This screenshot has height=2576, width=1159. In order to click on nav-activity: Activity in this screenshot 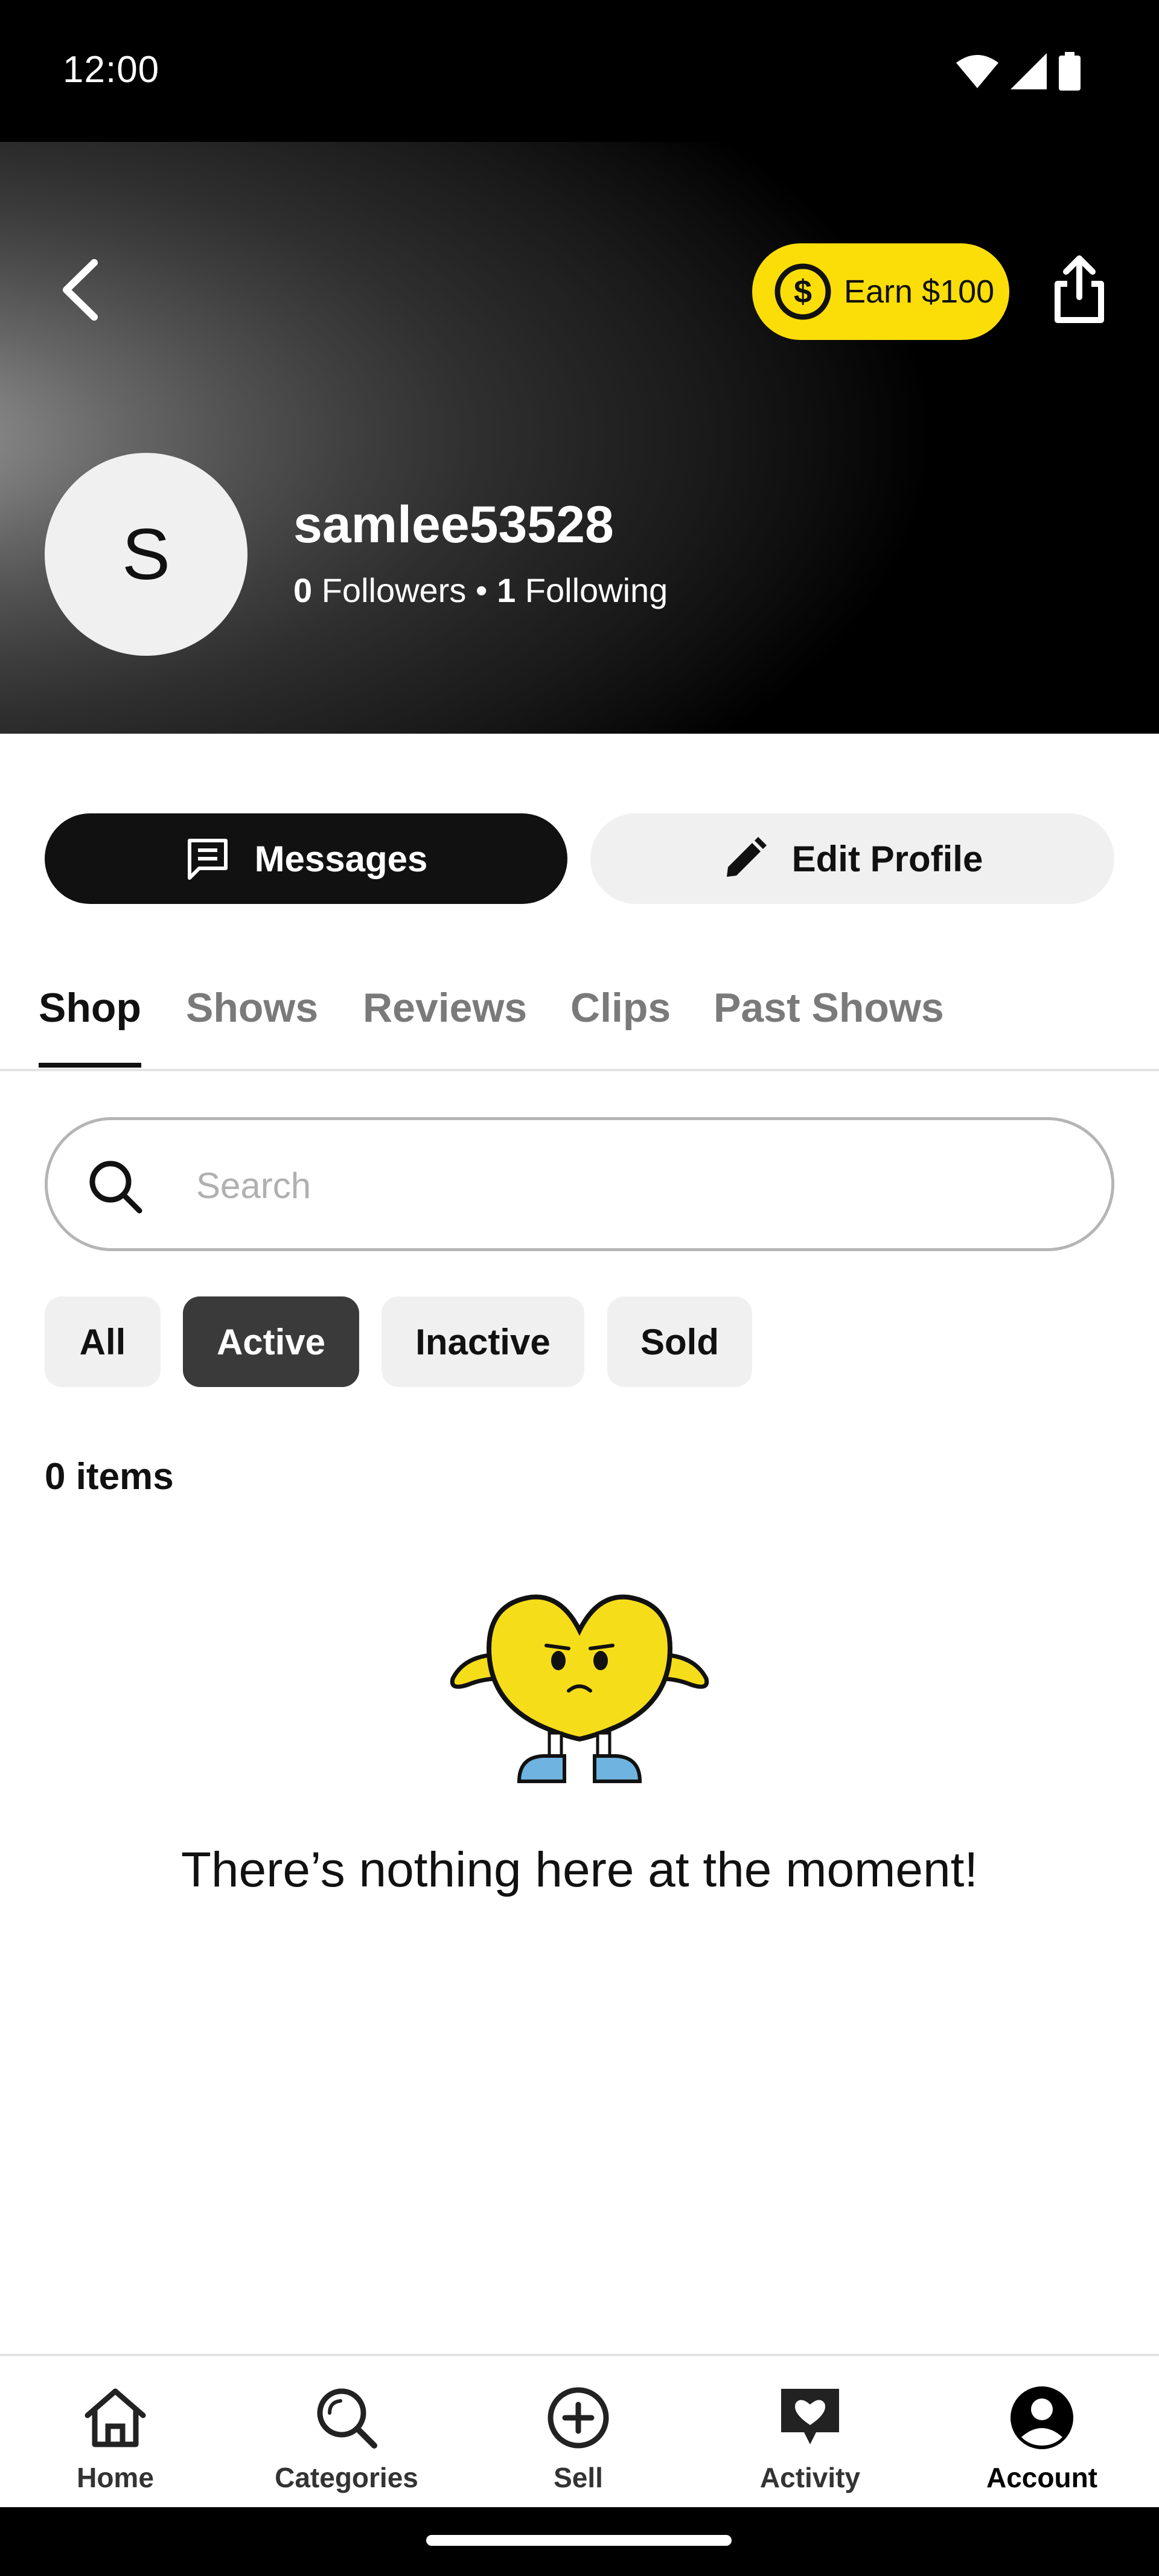, I will do `click(810, 2438)`.